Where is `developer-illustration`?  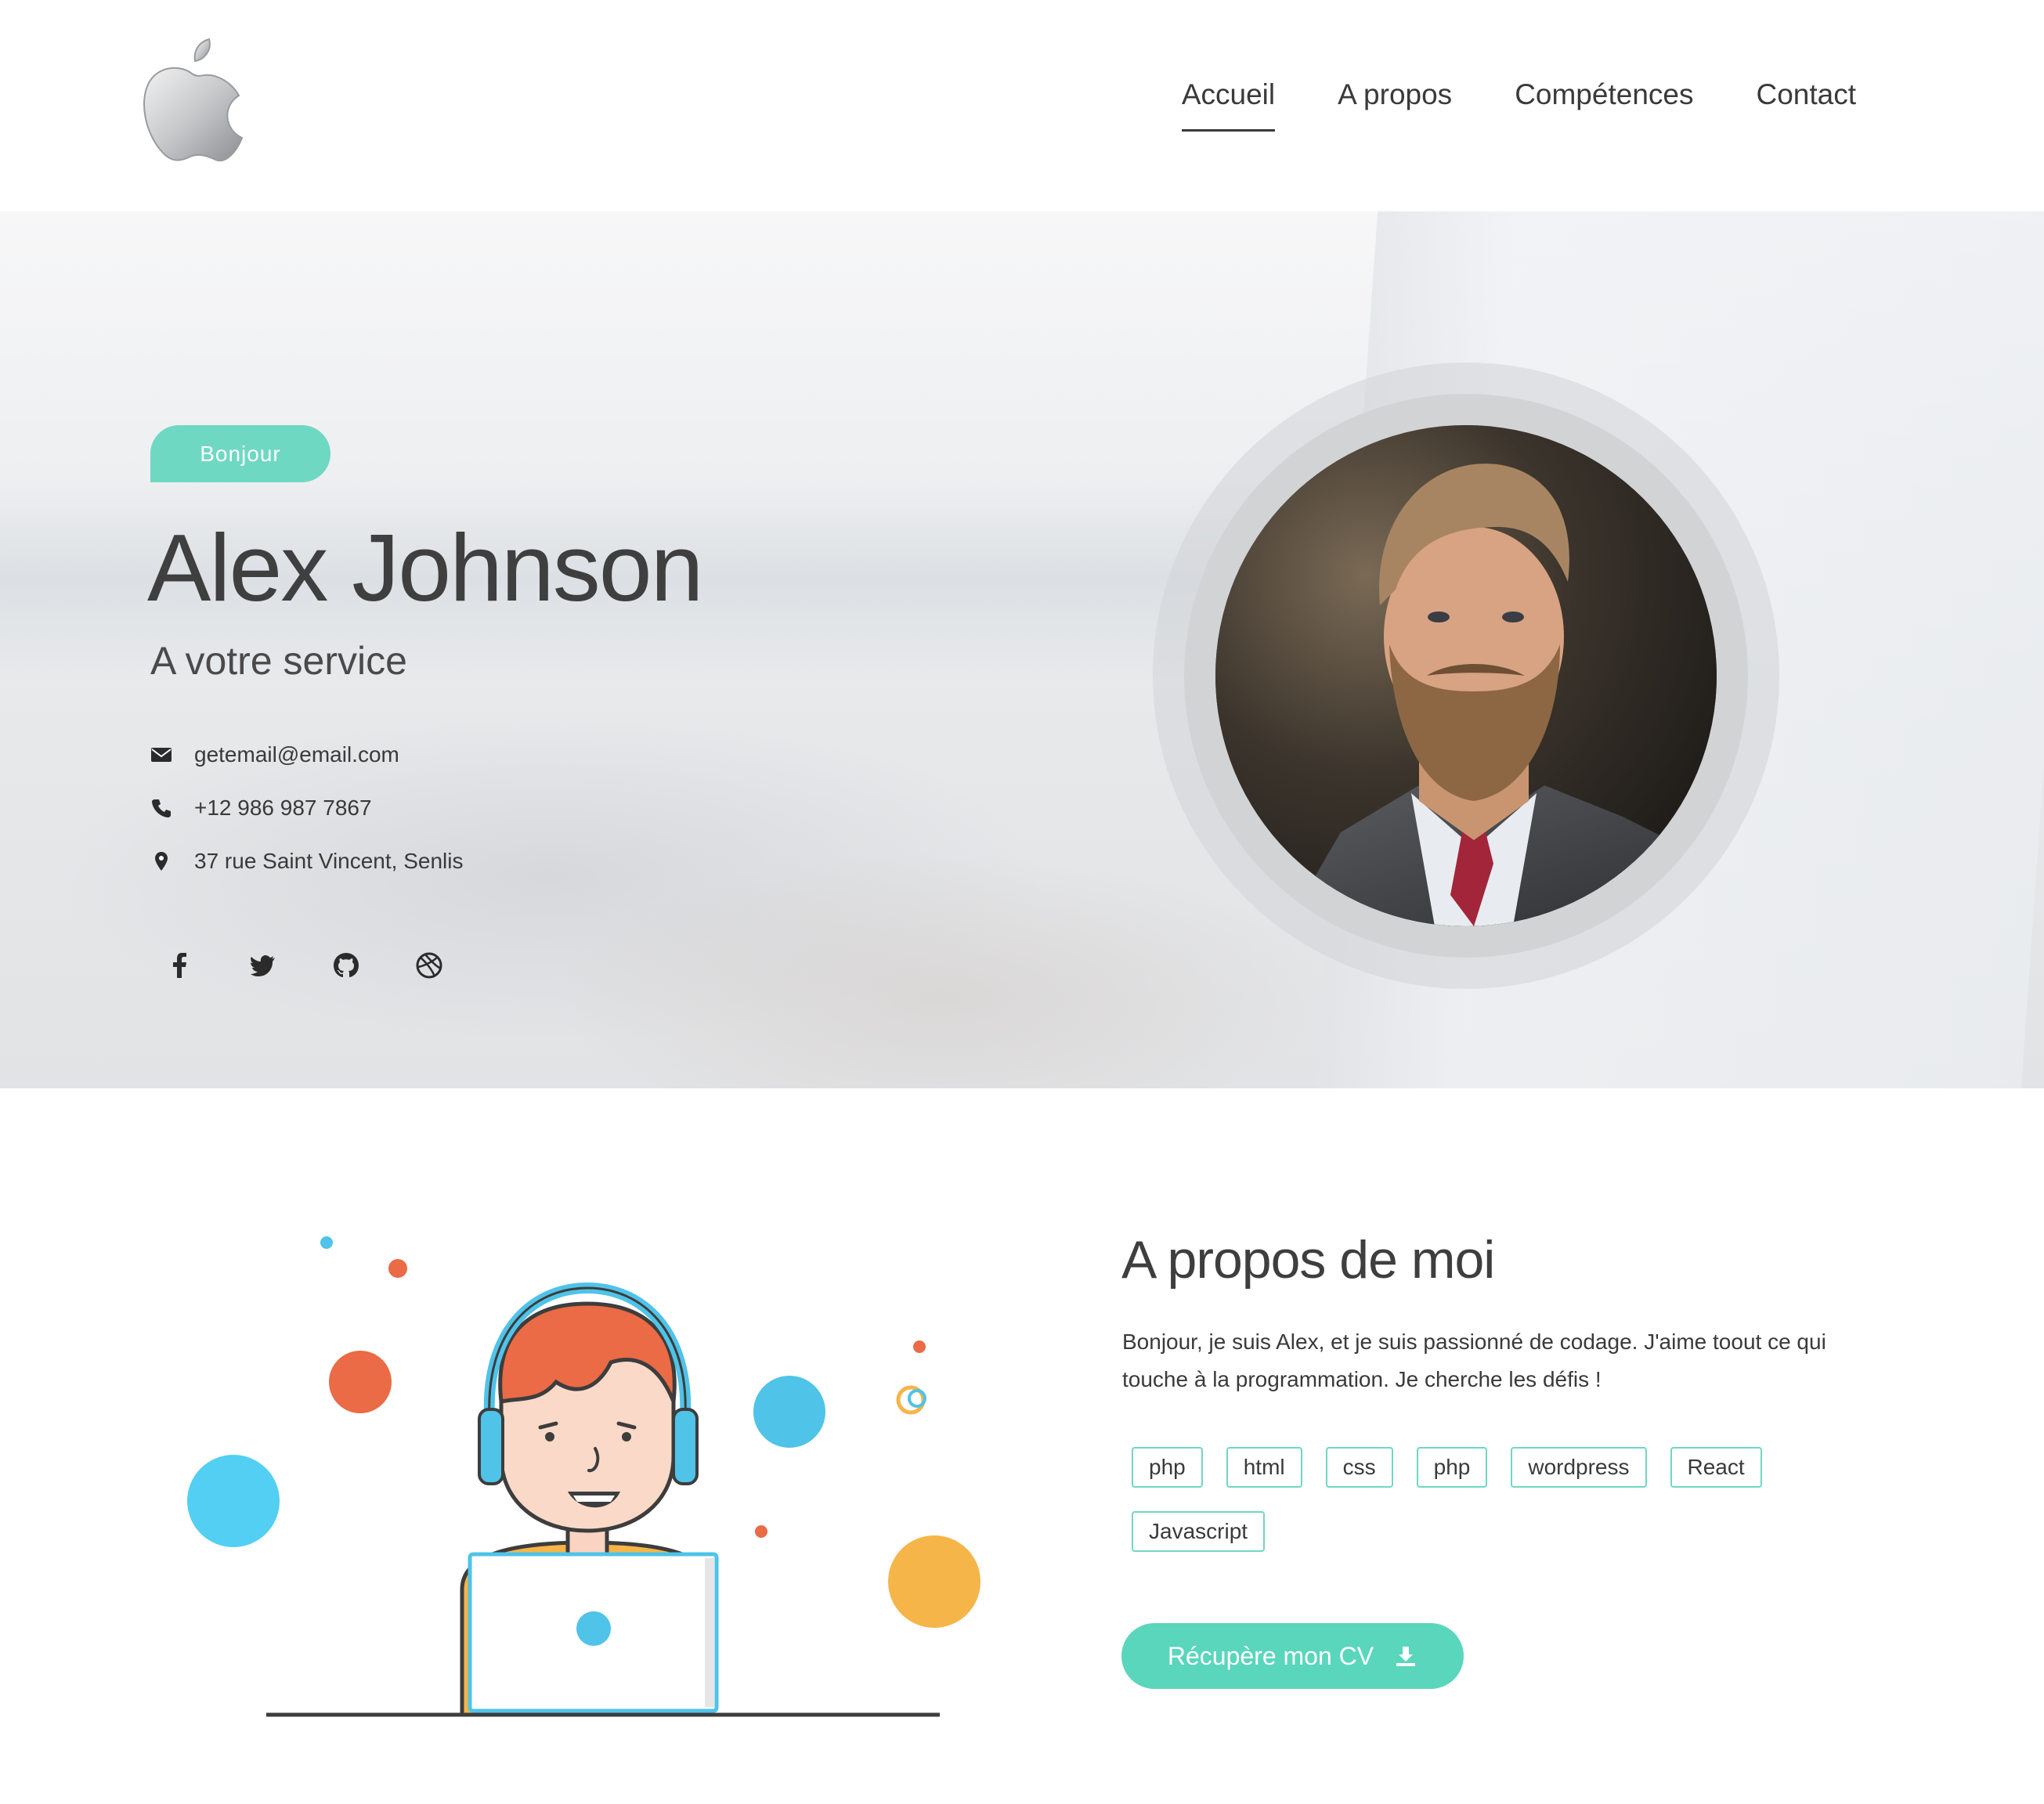
developer-illustration is located at coordinates (583, 1472).